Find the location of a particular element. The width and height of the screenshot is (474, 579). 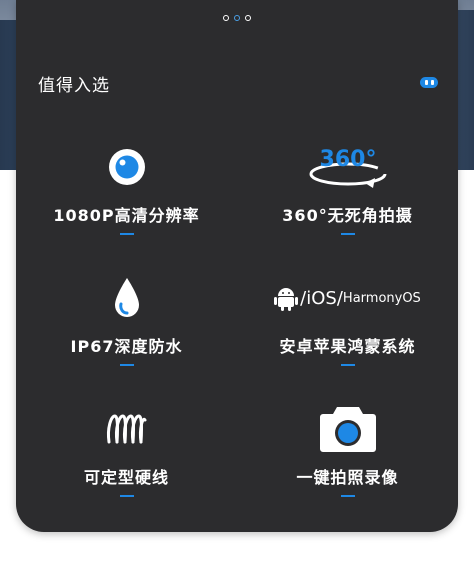

feature-label: 360°无死角拍摄 is located at coordinates (347, 215).